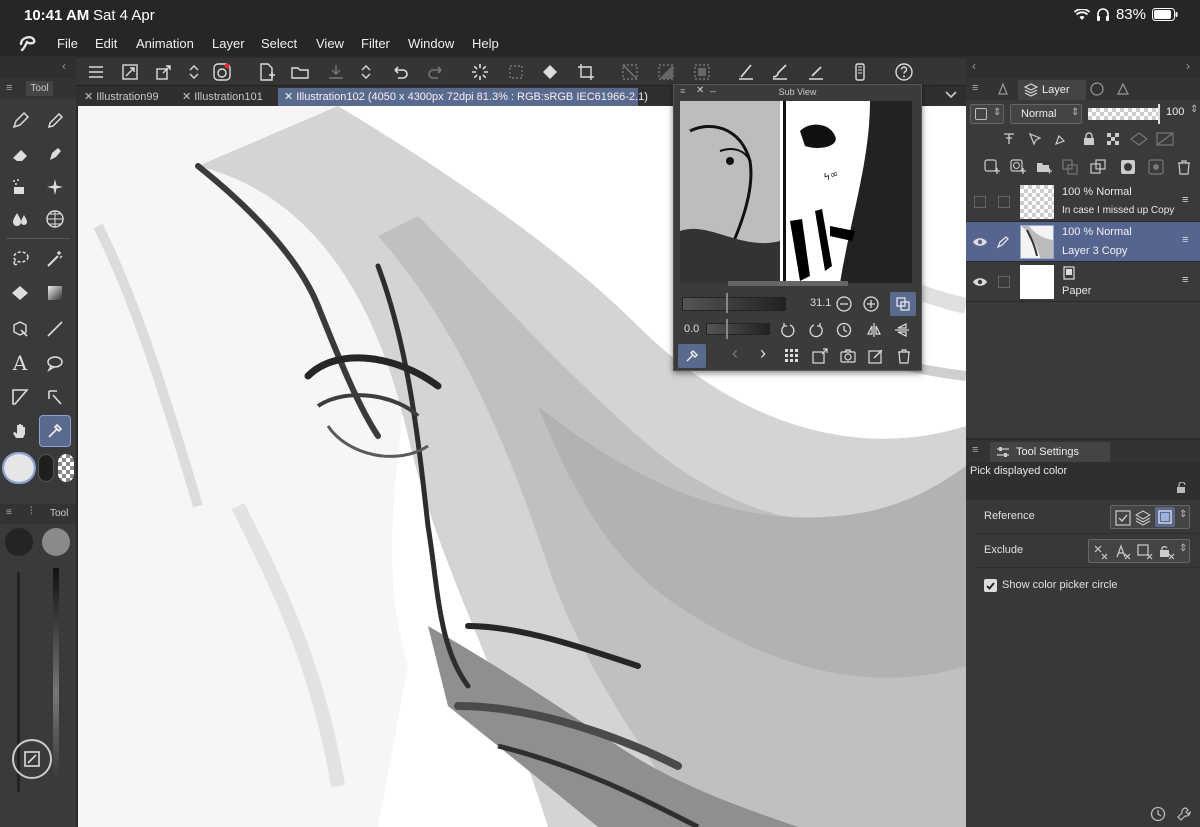  Describe the element at coordinates (126, 97) in the screenshot. I see `tab-illustration99: ✕ Illustration99` at that location.